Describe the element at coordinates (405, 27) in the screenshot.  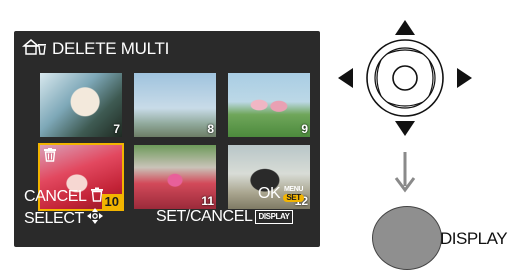
I see `up-arrow-icon` at that location.